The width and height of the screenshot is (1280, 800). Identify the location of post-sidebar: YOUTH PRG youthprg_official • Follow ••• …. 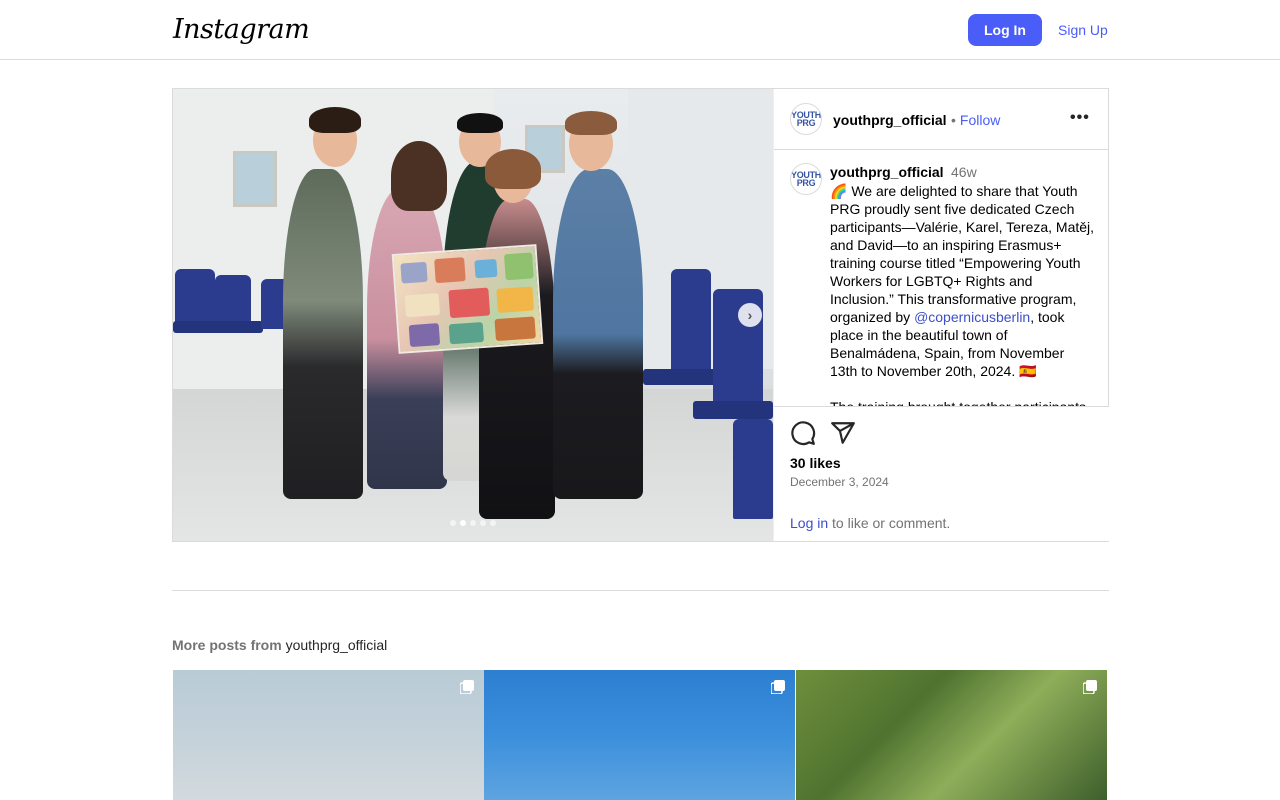
(941, 315).